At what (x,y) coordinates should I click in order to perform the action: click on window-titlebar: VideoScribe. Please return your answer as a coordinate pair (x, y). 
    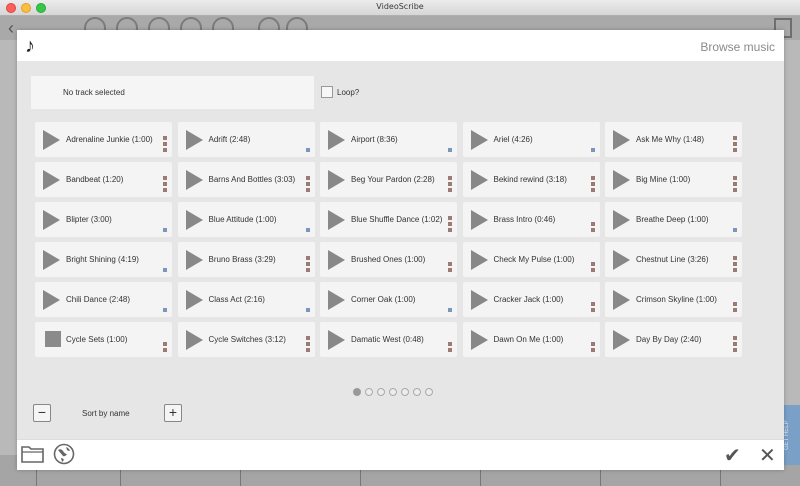
    Looking at the image, I should click on (400, 8).